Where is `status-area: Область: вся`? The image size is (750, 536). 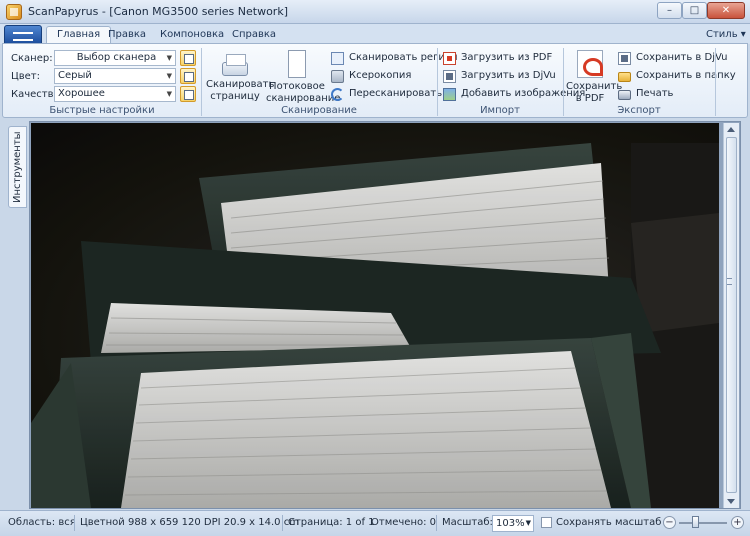 status-area: Область: вся is located at coordinates (42, 522).